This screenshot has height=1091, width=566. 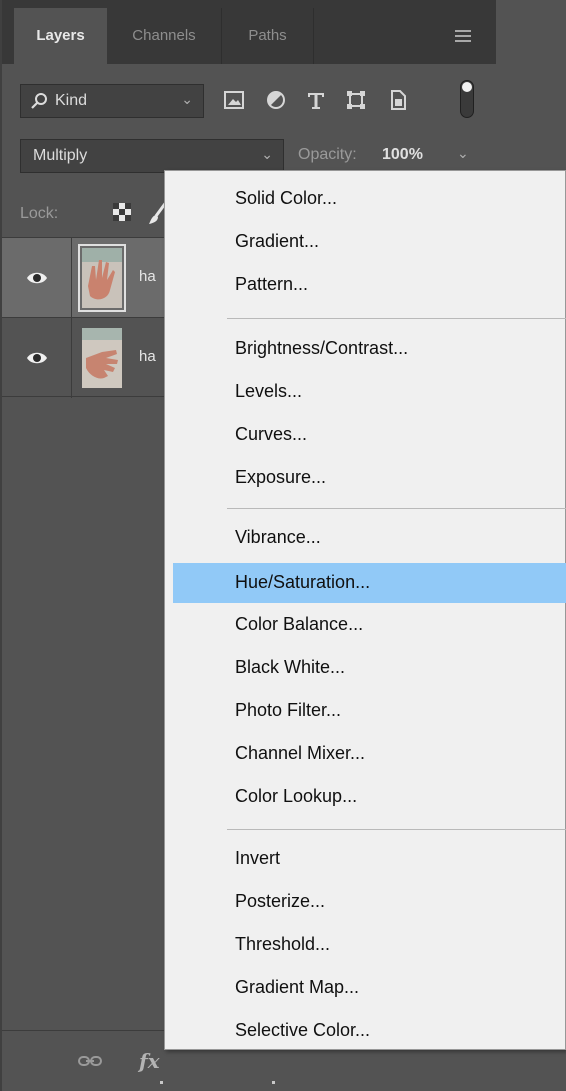 What do you see at coordinates (327, 154) in the screenshot?
I see `opacity-label: Opacity:` at bounding box center [327, 154].